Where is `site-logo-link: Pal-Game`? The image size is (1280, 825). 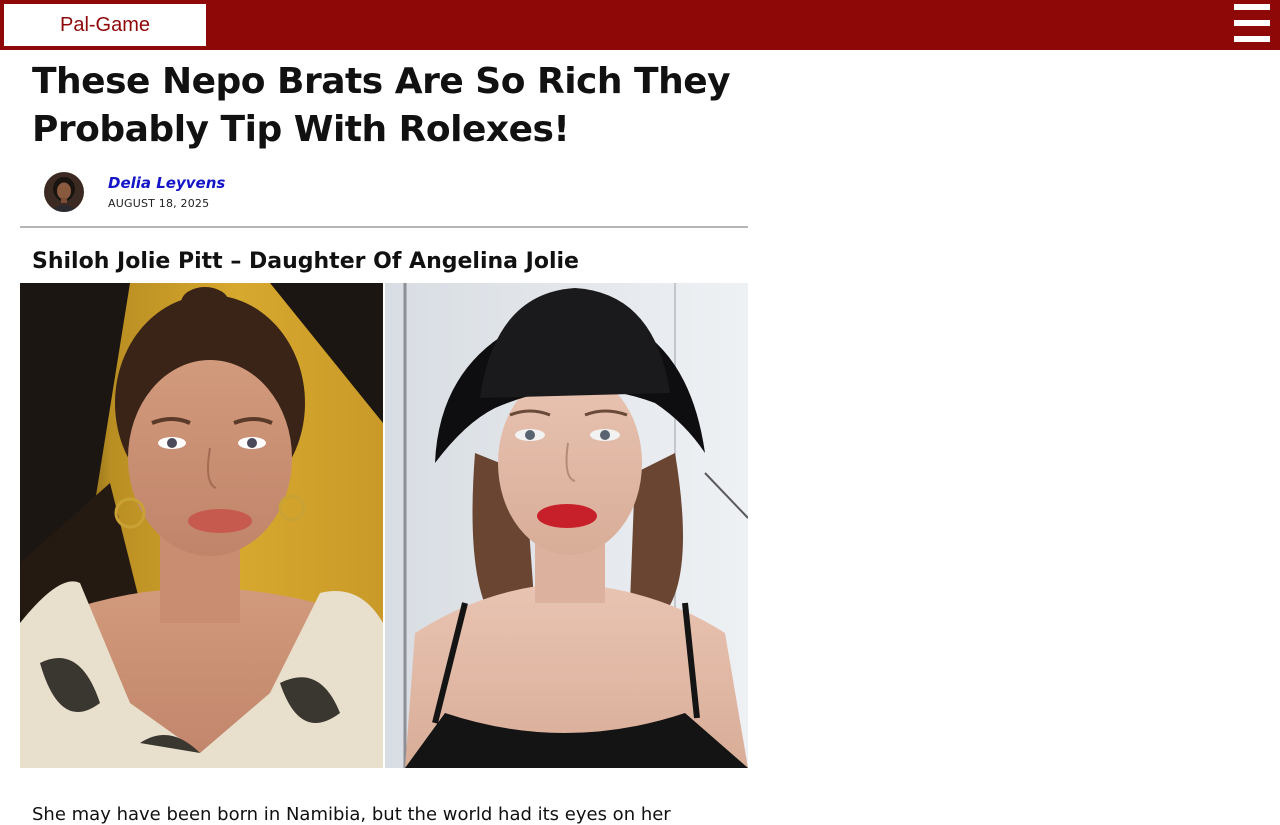 site-logo-link: Pal-Game is located at coordinates (105, 25).